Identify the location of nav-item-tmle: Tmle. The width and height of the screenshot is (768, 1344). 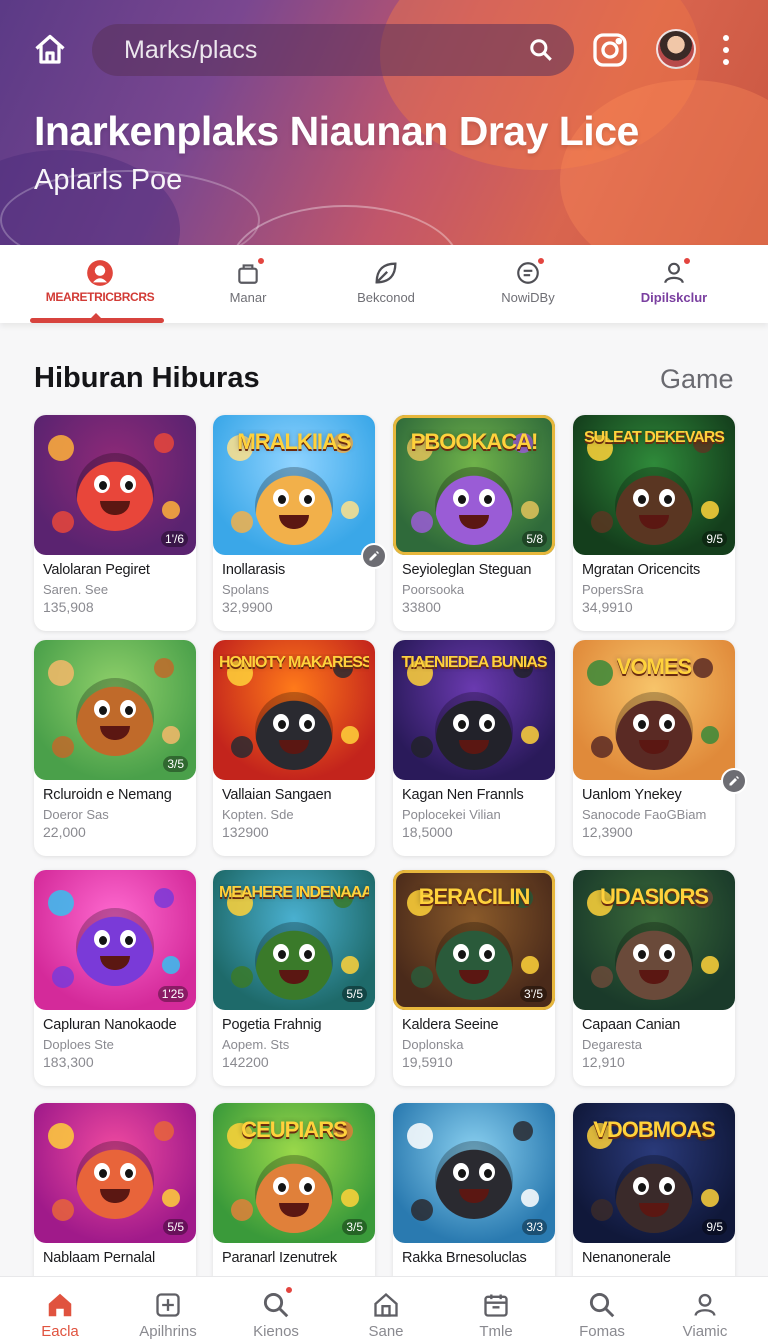
(496, 1310).